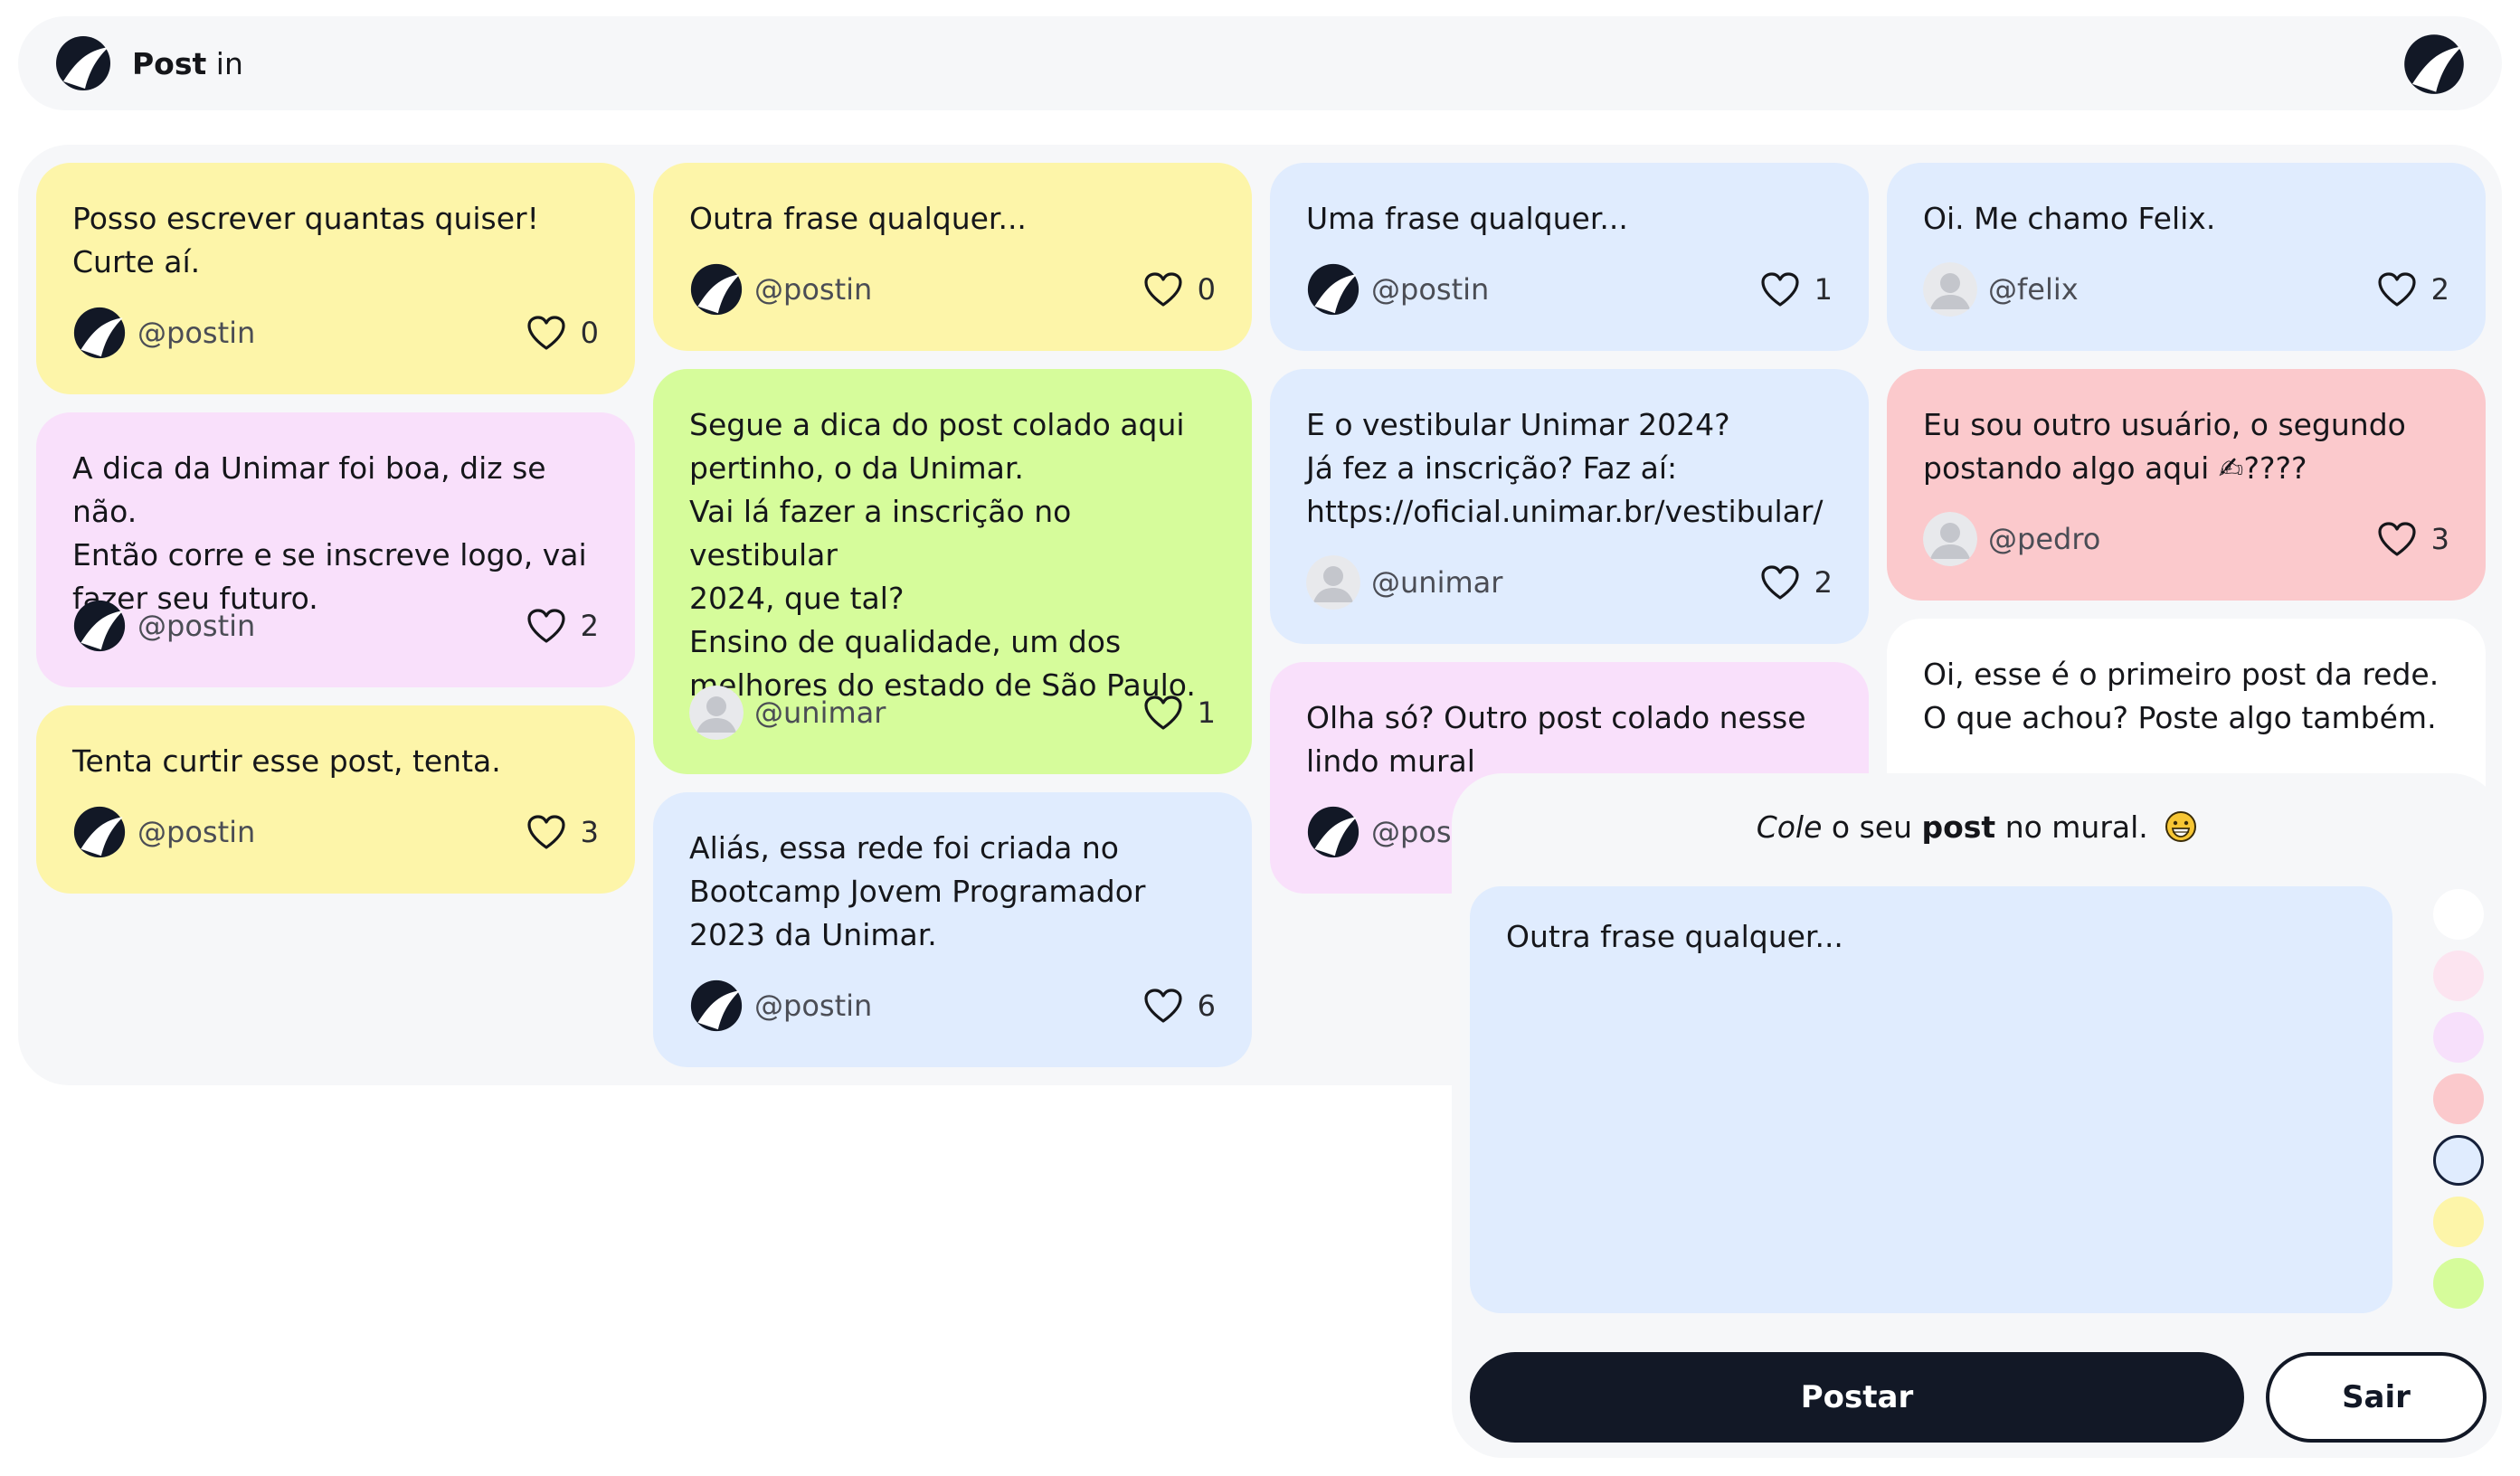 This screenshot has width=2520, height=1476. What do you see at coordinates (2070, 218) in the screenshot?
I see `post-text: Oi. Me chamo Felix.` at bounding box center [2070, 218].